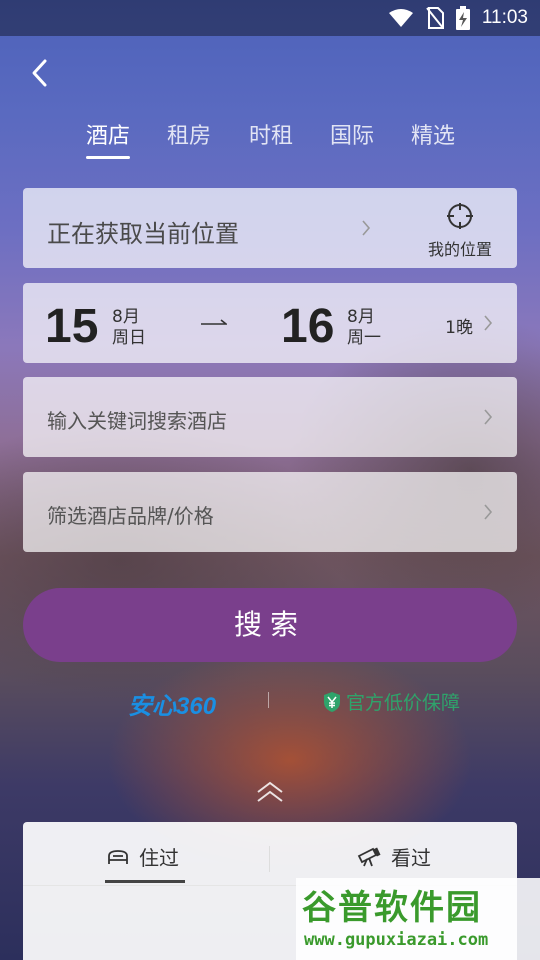  I want to click on watermark-url: www.gupuxiazai.com, so click(396, 940).